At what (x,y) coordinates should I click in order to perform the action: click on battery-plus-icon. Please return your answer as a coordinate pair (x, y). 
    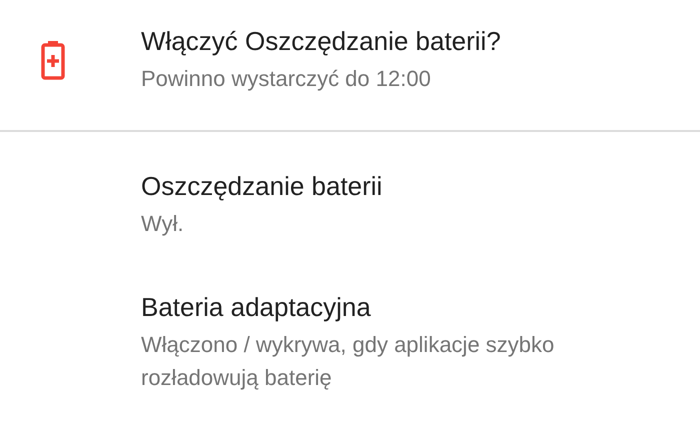
    Looking at the image, I should click on (53, 60).